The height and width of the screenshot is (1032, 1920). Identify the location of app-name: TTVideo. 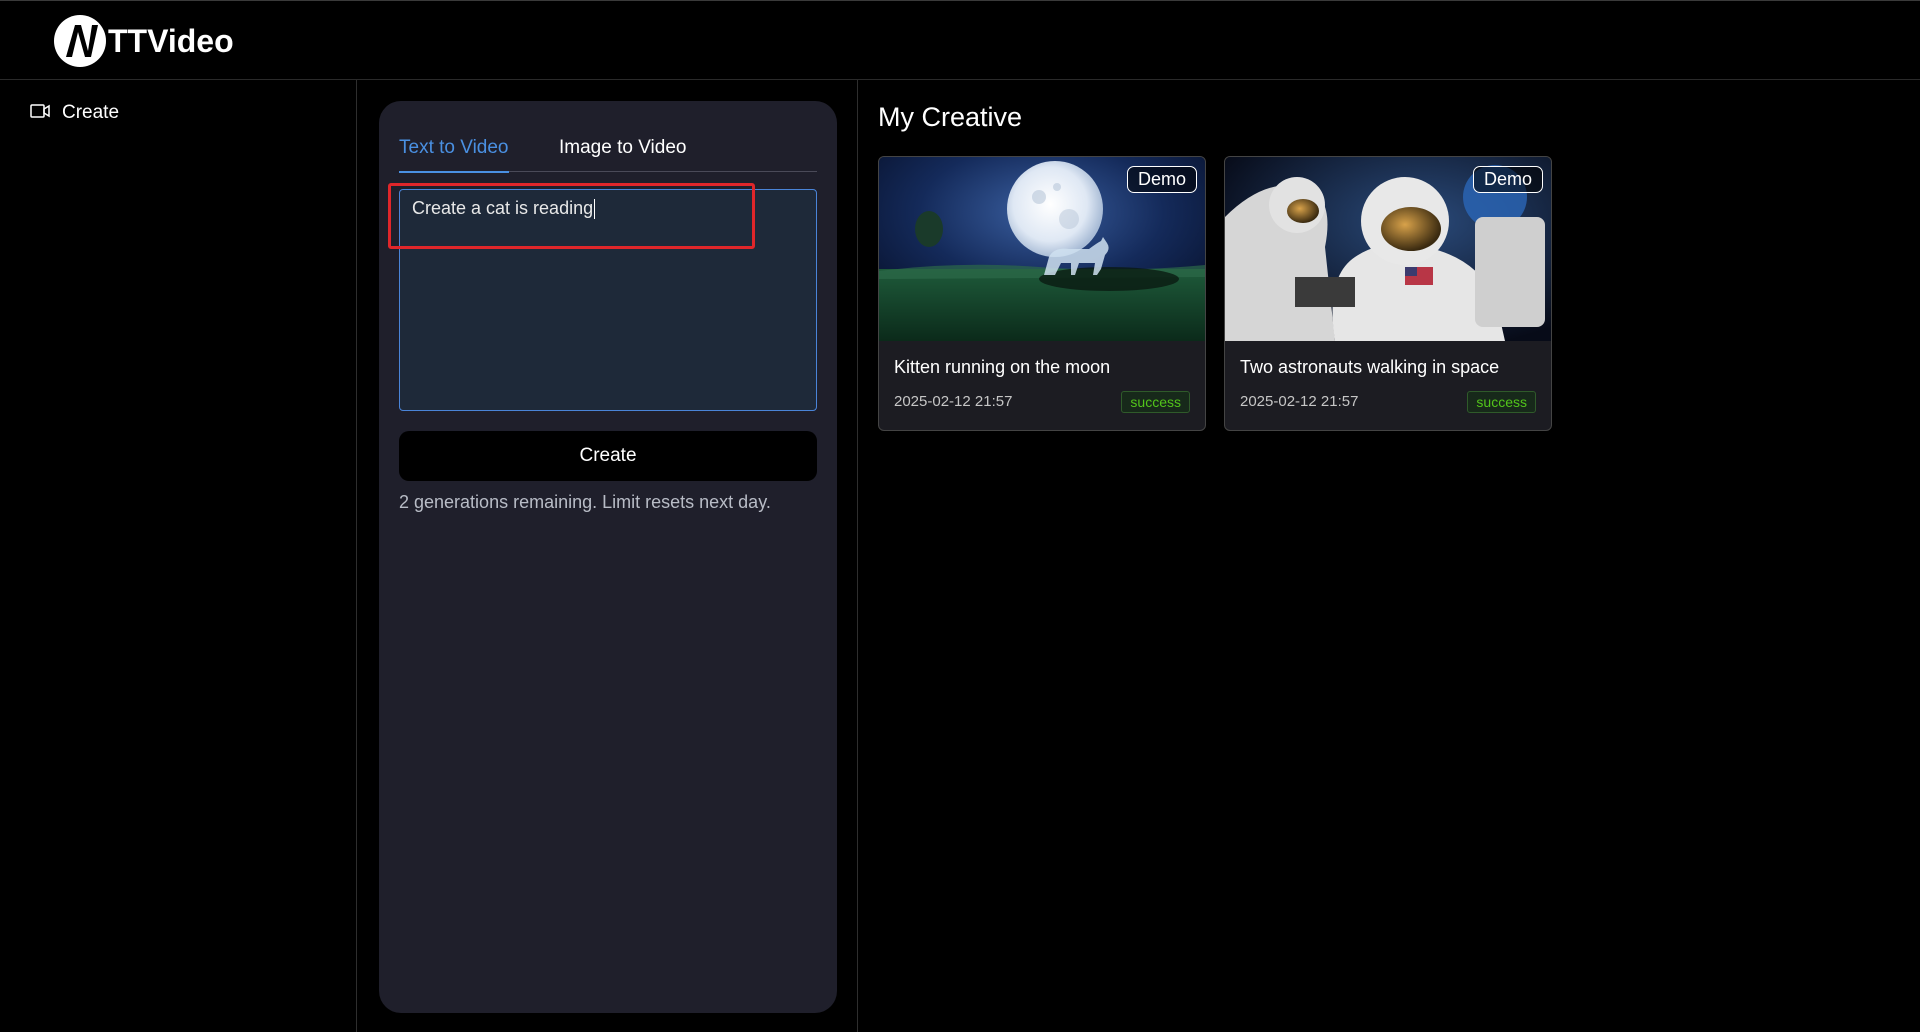
(171, 40).